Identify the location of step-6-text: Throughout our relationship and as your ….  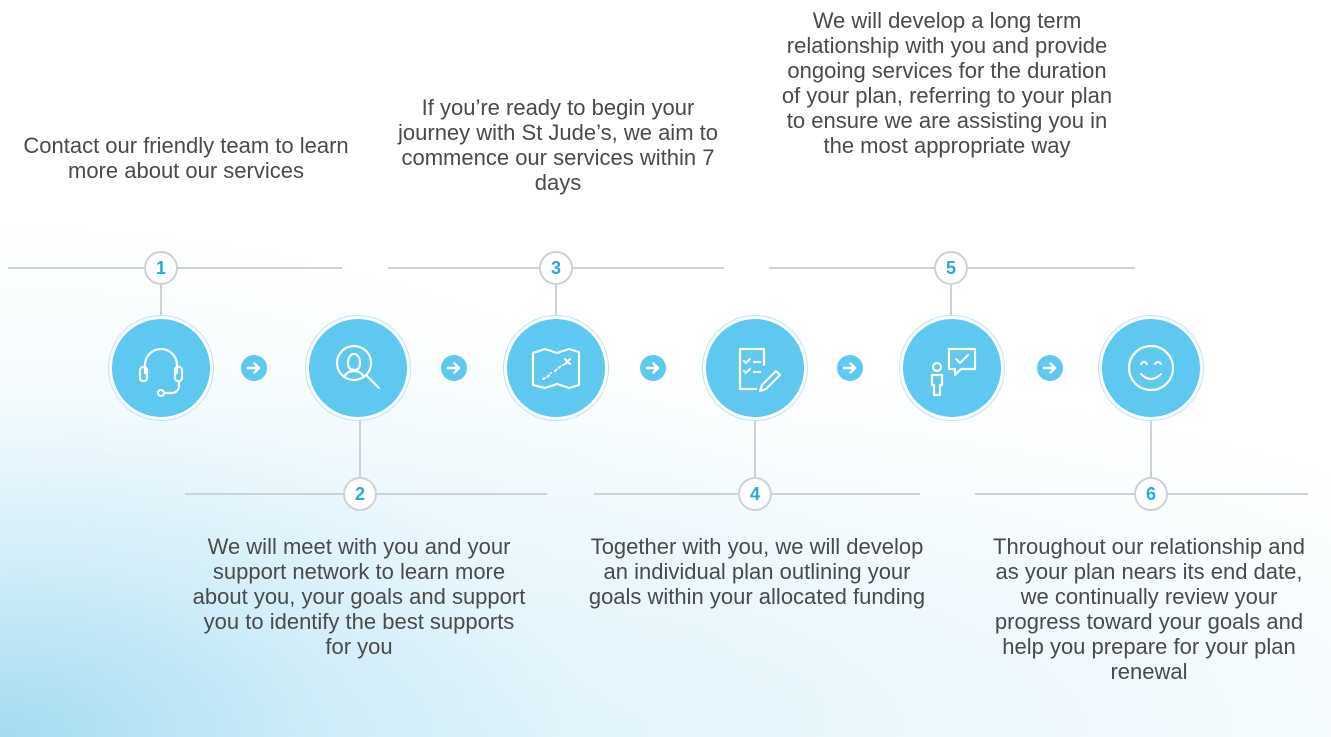
(1149, 609).